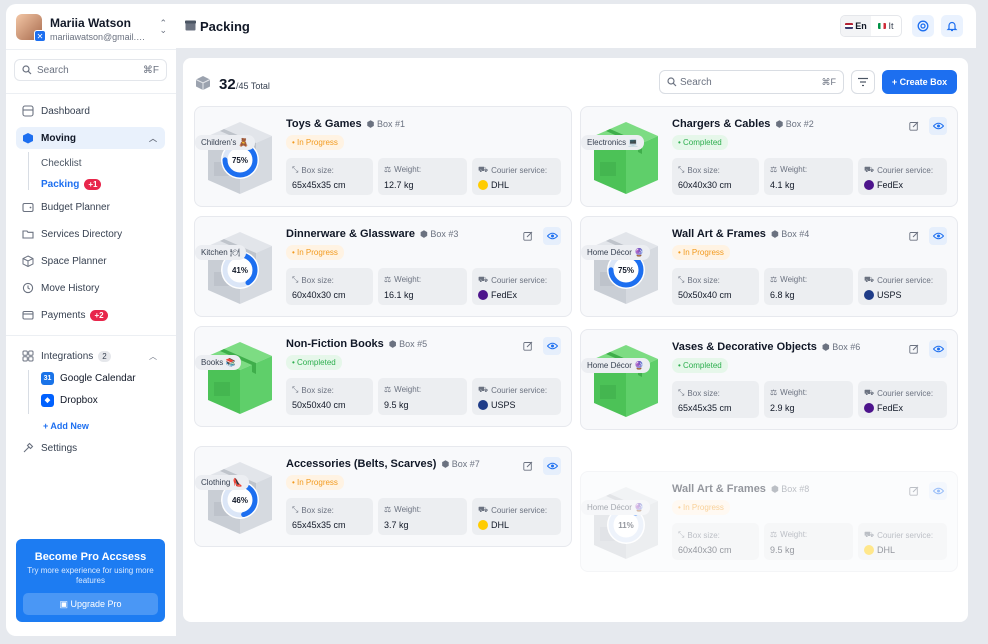 The image size is (988, 644). What do you see at coordinates (782, 295) in the screenshot?
I see `weight-value: 6.8 kg` at bounding box center [782, 295].